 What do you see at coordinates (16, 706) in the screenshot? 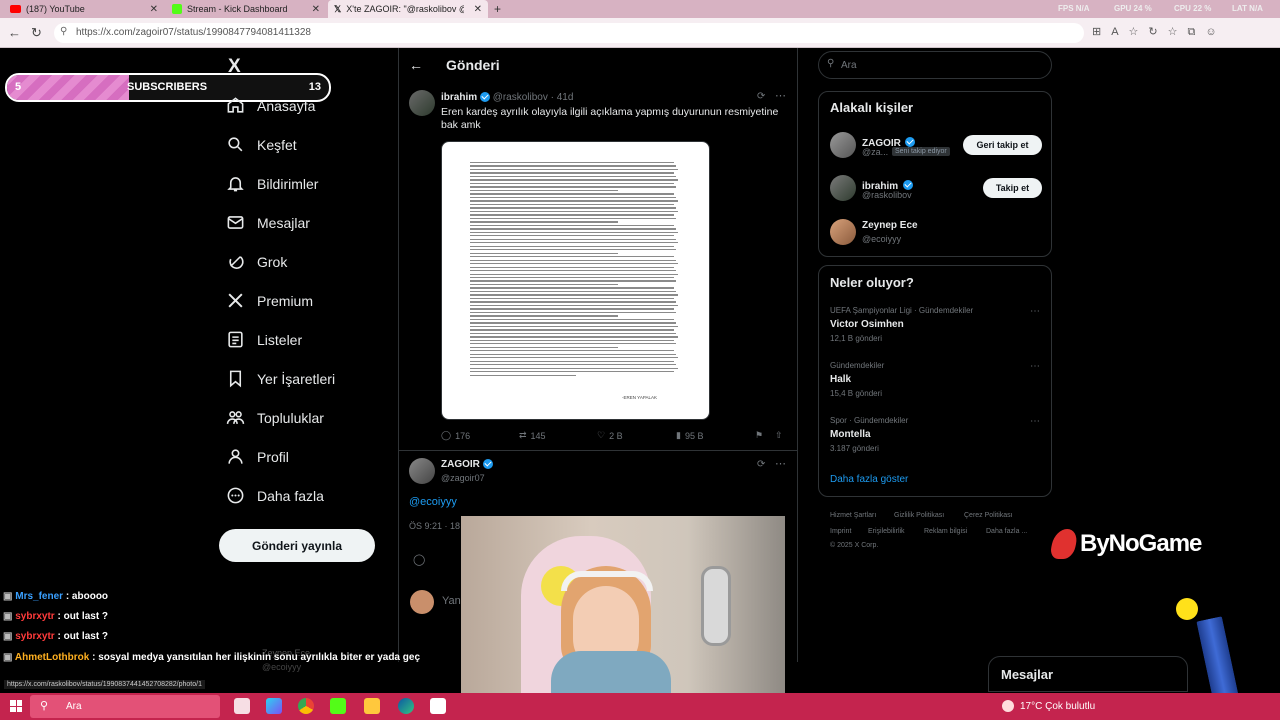
I see `windows-start-icon` at bounding box center [16, 706].